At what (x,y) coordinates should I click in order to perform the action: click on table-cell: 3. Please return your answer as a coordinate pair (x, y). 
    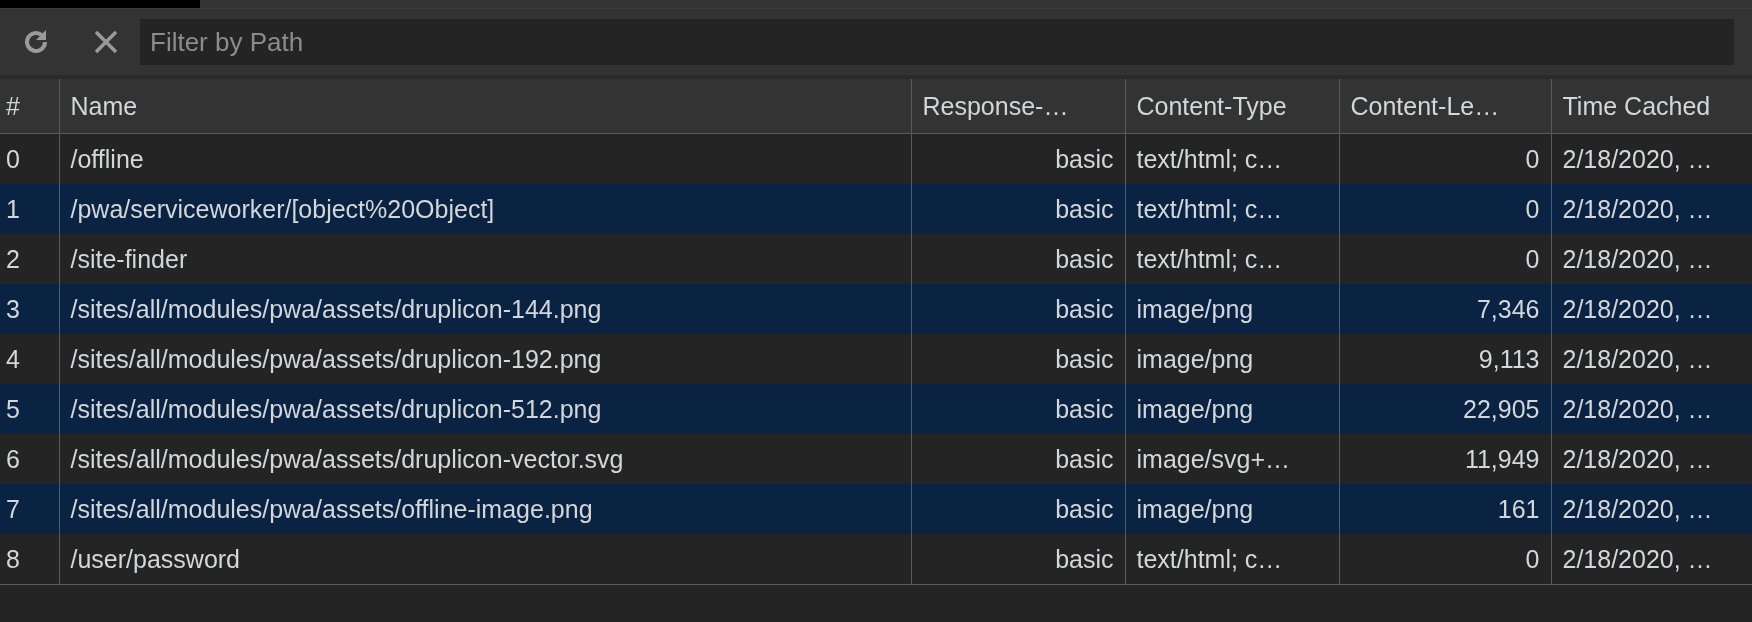
    Looking at the image, I should click on (29, 309).